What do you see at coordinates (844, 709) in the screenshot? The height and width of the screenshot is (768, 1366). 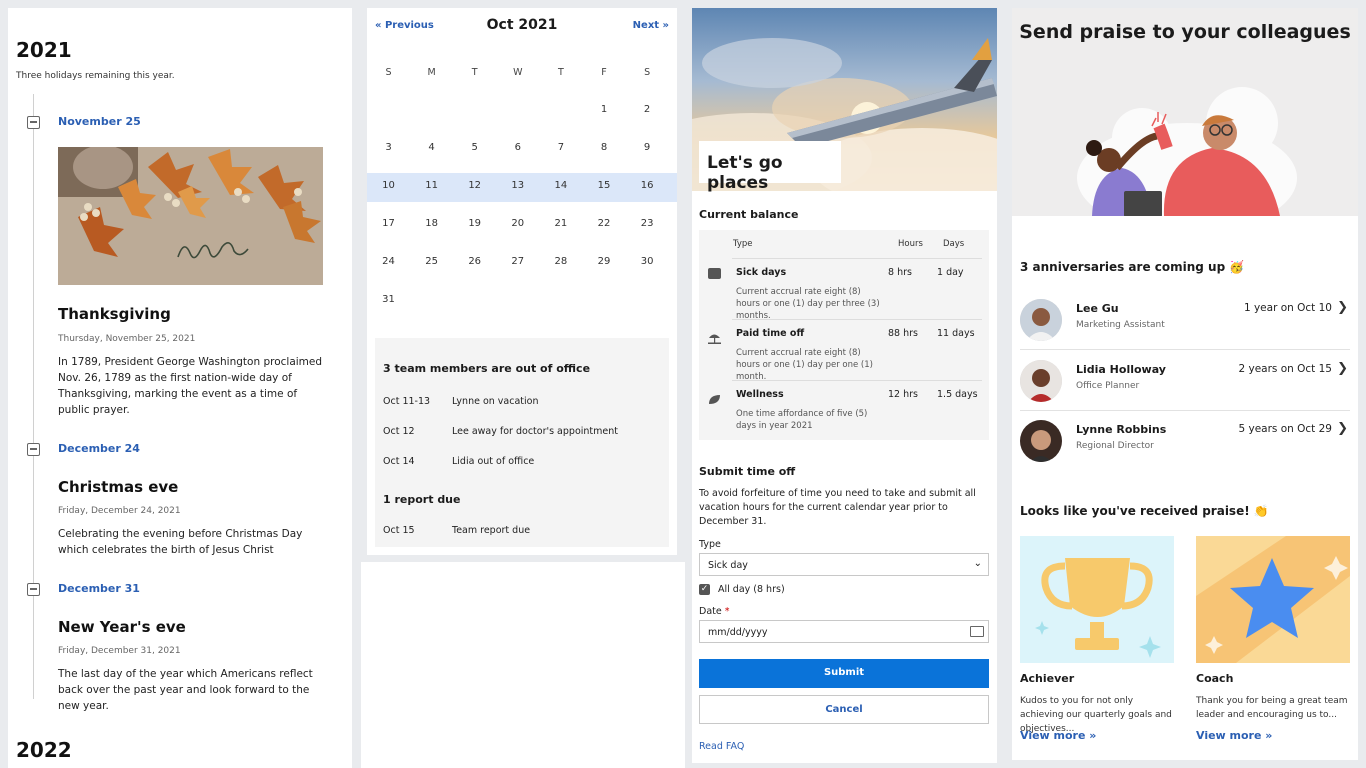 I see `cancel-button: Cancel` at bounding box center [844, 709].